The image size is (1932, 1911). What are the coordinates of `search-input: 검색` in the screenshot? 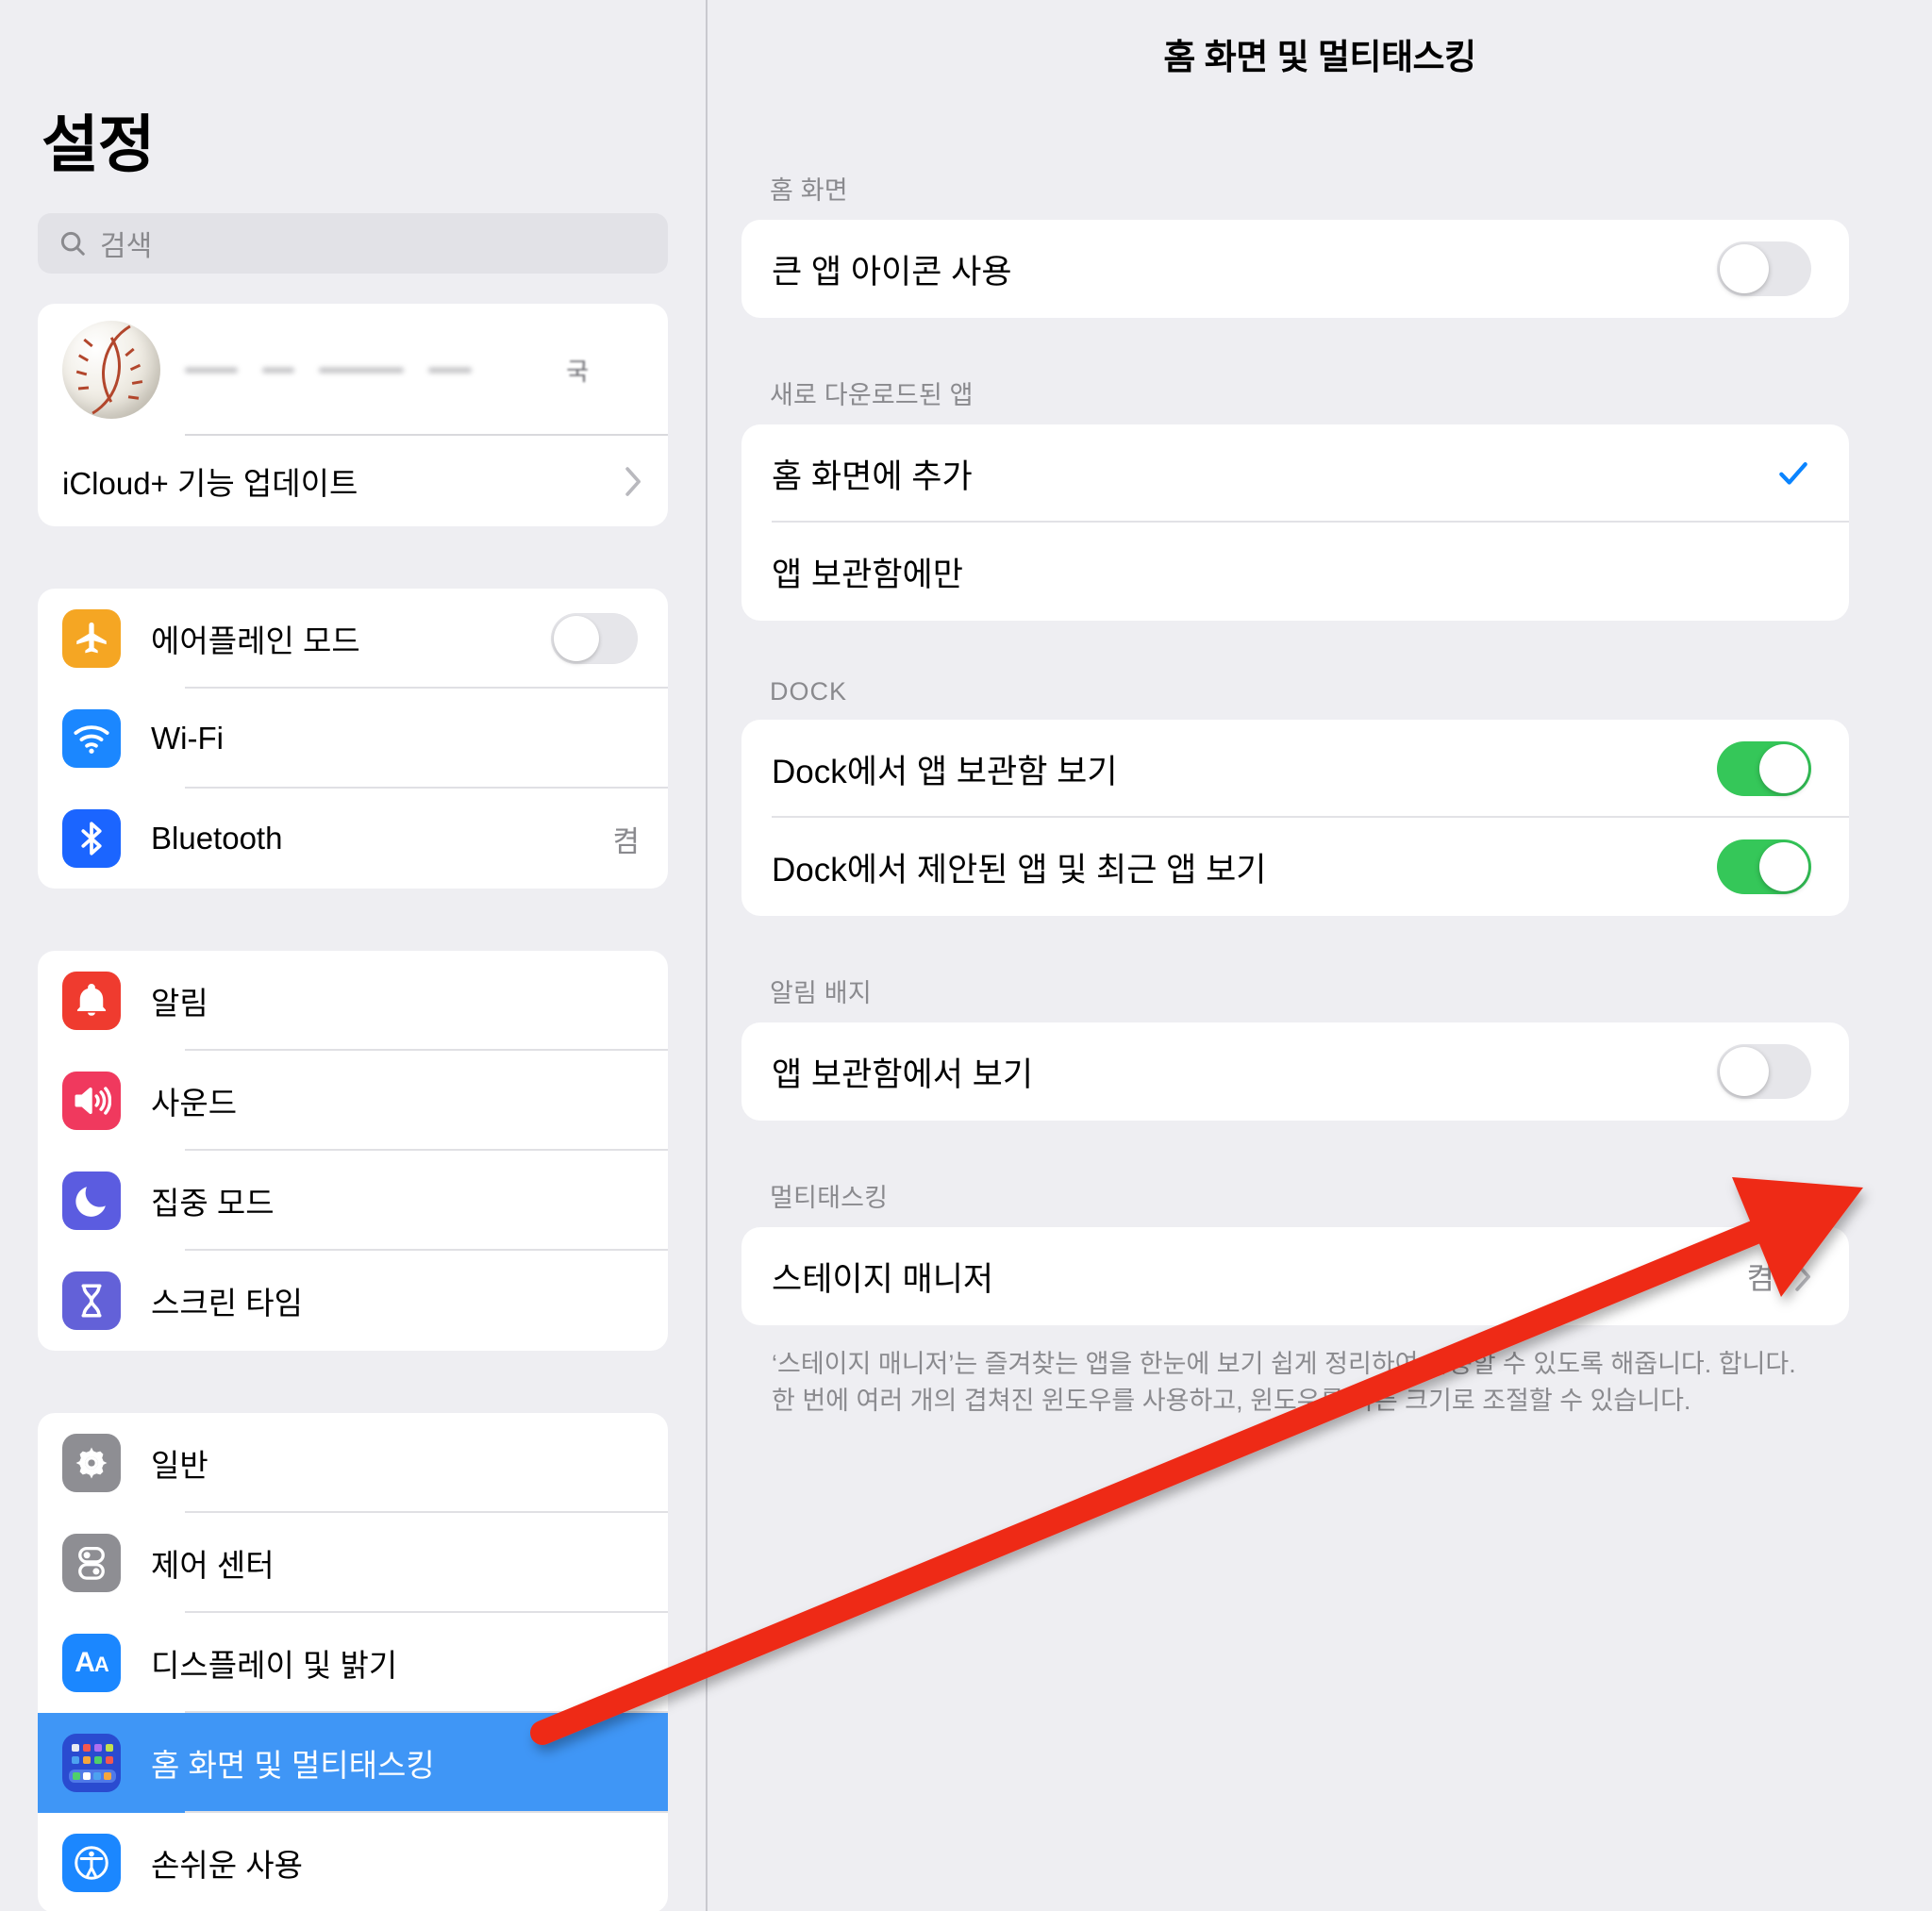 It's located at (353, 243).